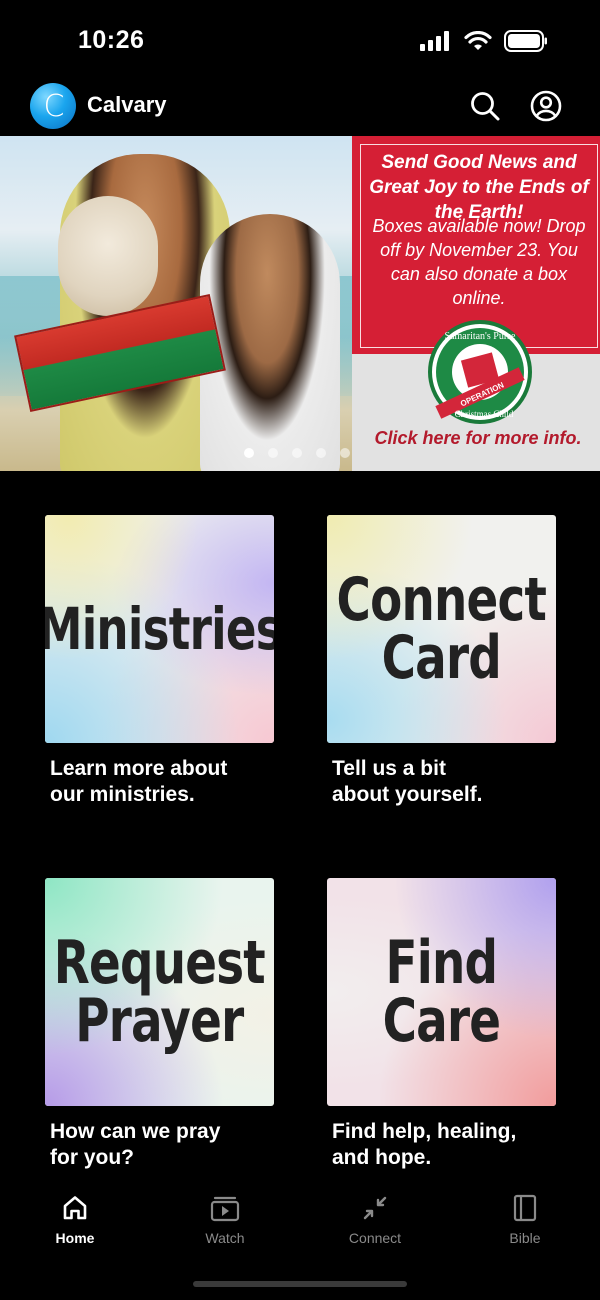  I want to click on connect-card-card: Connect Card, so click(441, 629).